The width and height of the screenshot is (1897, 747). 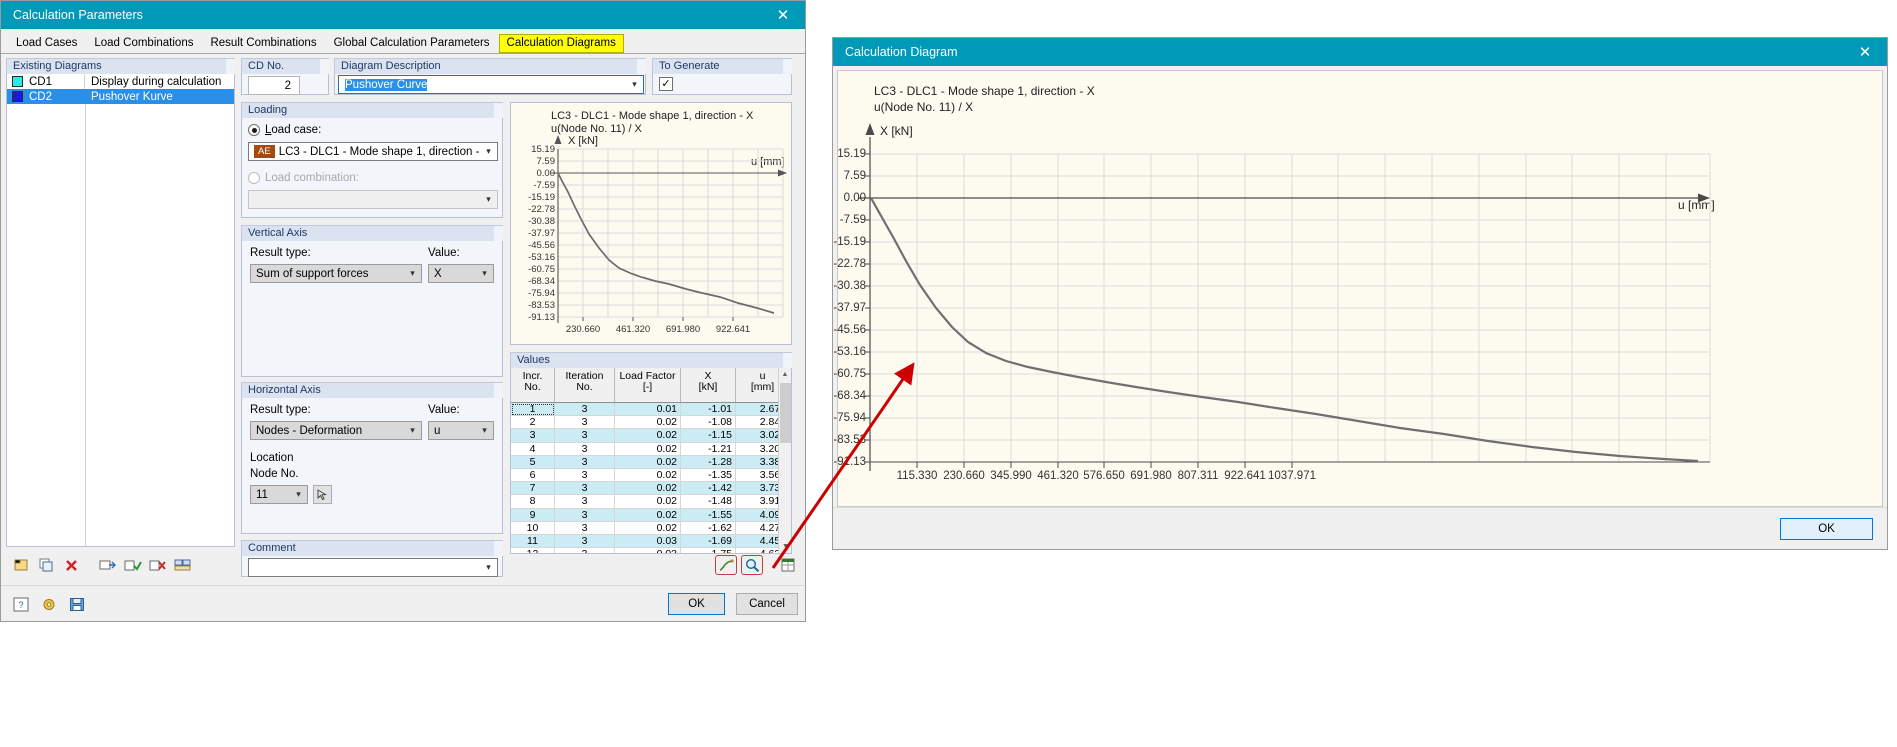 I want to click on scrollbar-thumb, so click(x=785, y=413).